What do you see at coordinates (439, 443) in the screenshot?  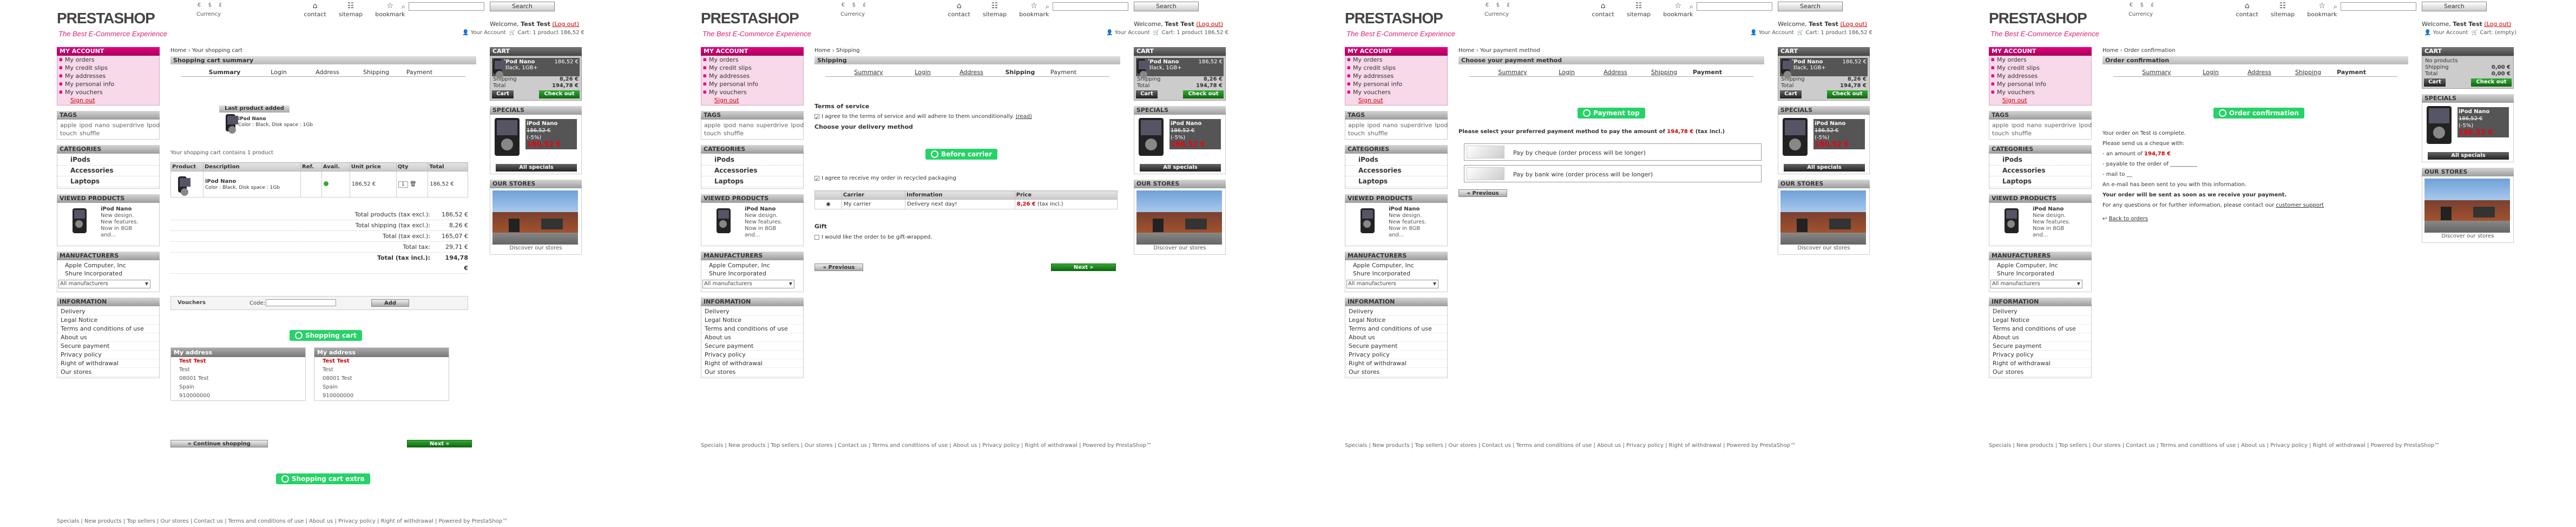 I see `next-button: Next »` at bounding box center [439, 443].